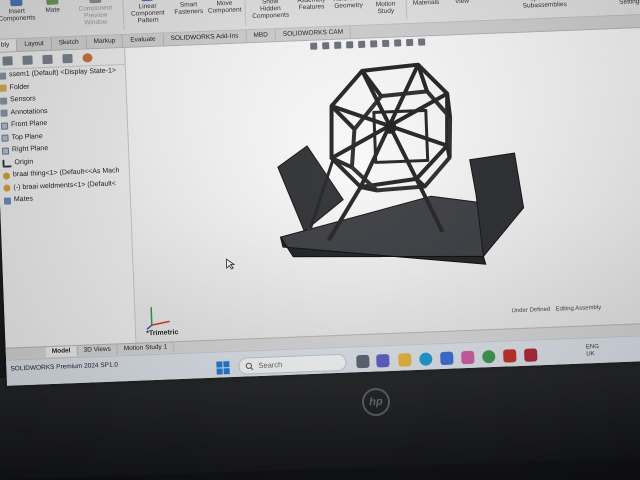  Describe the element at coordinates (53, 10) in the screenshot. I see `ribbon-button-label: Mate` at that location.